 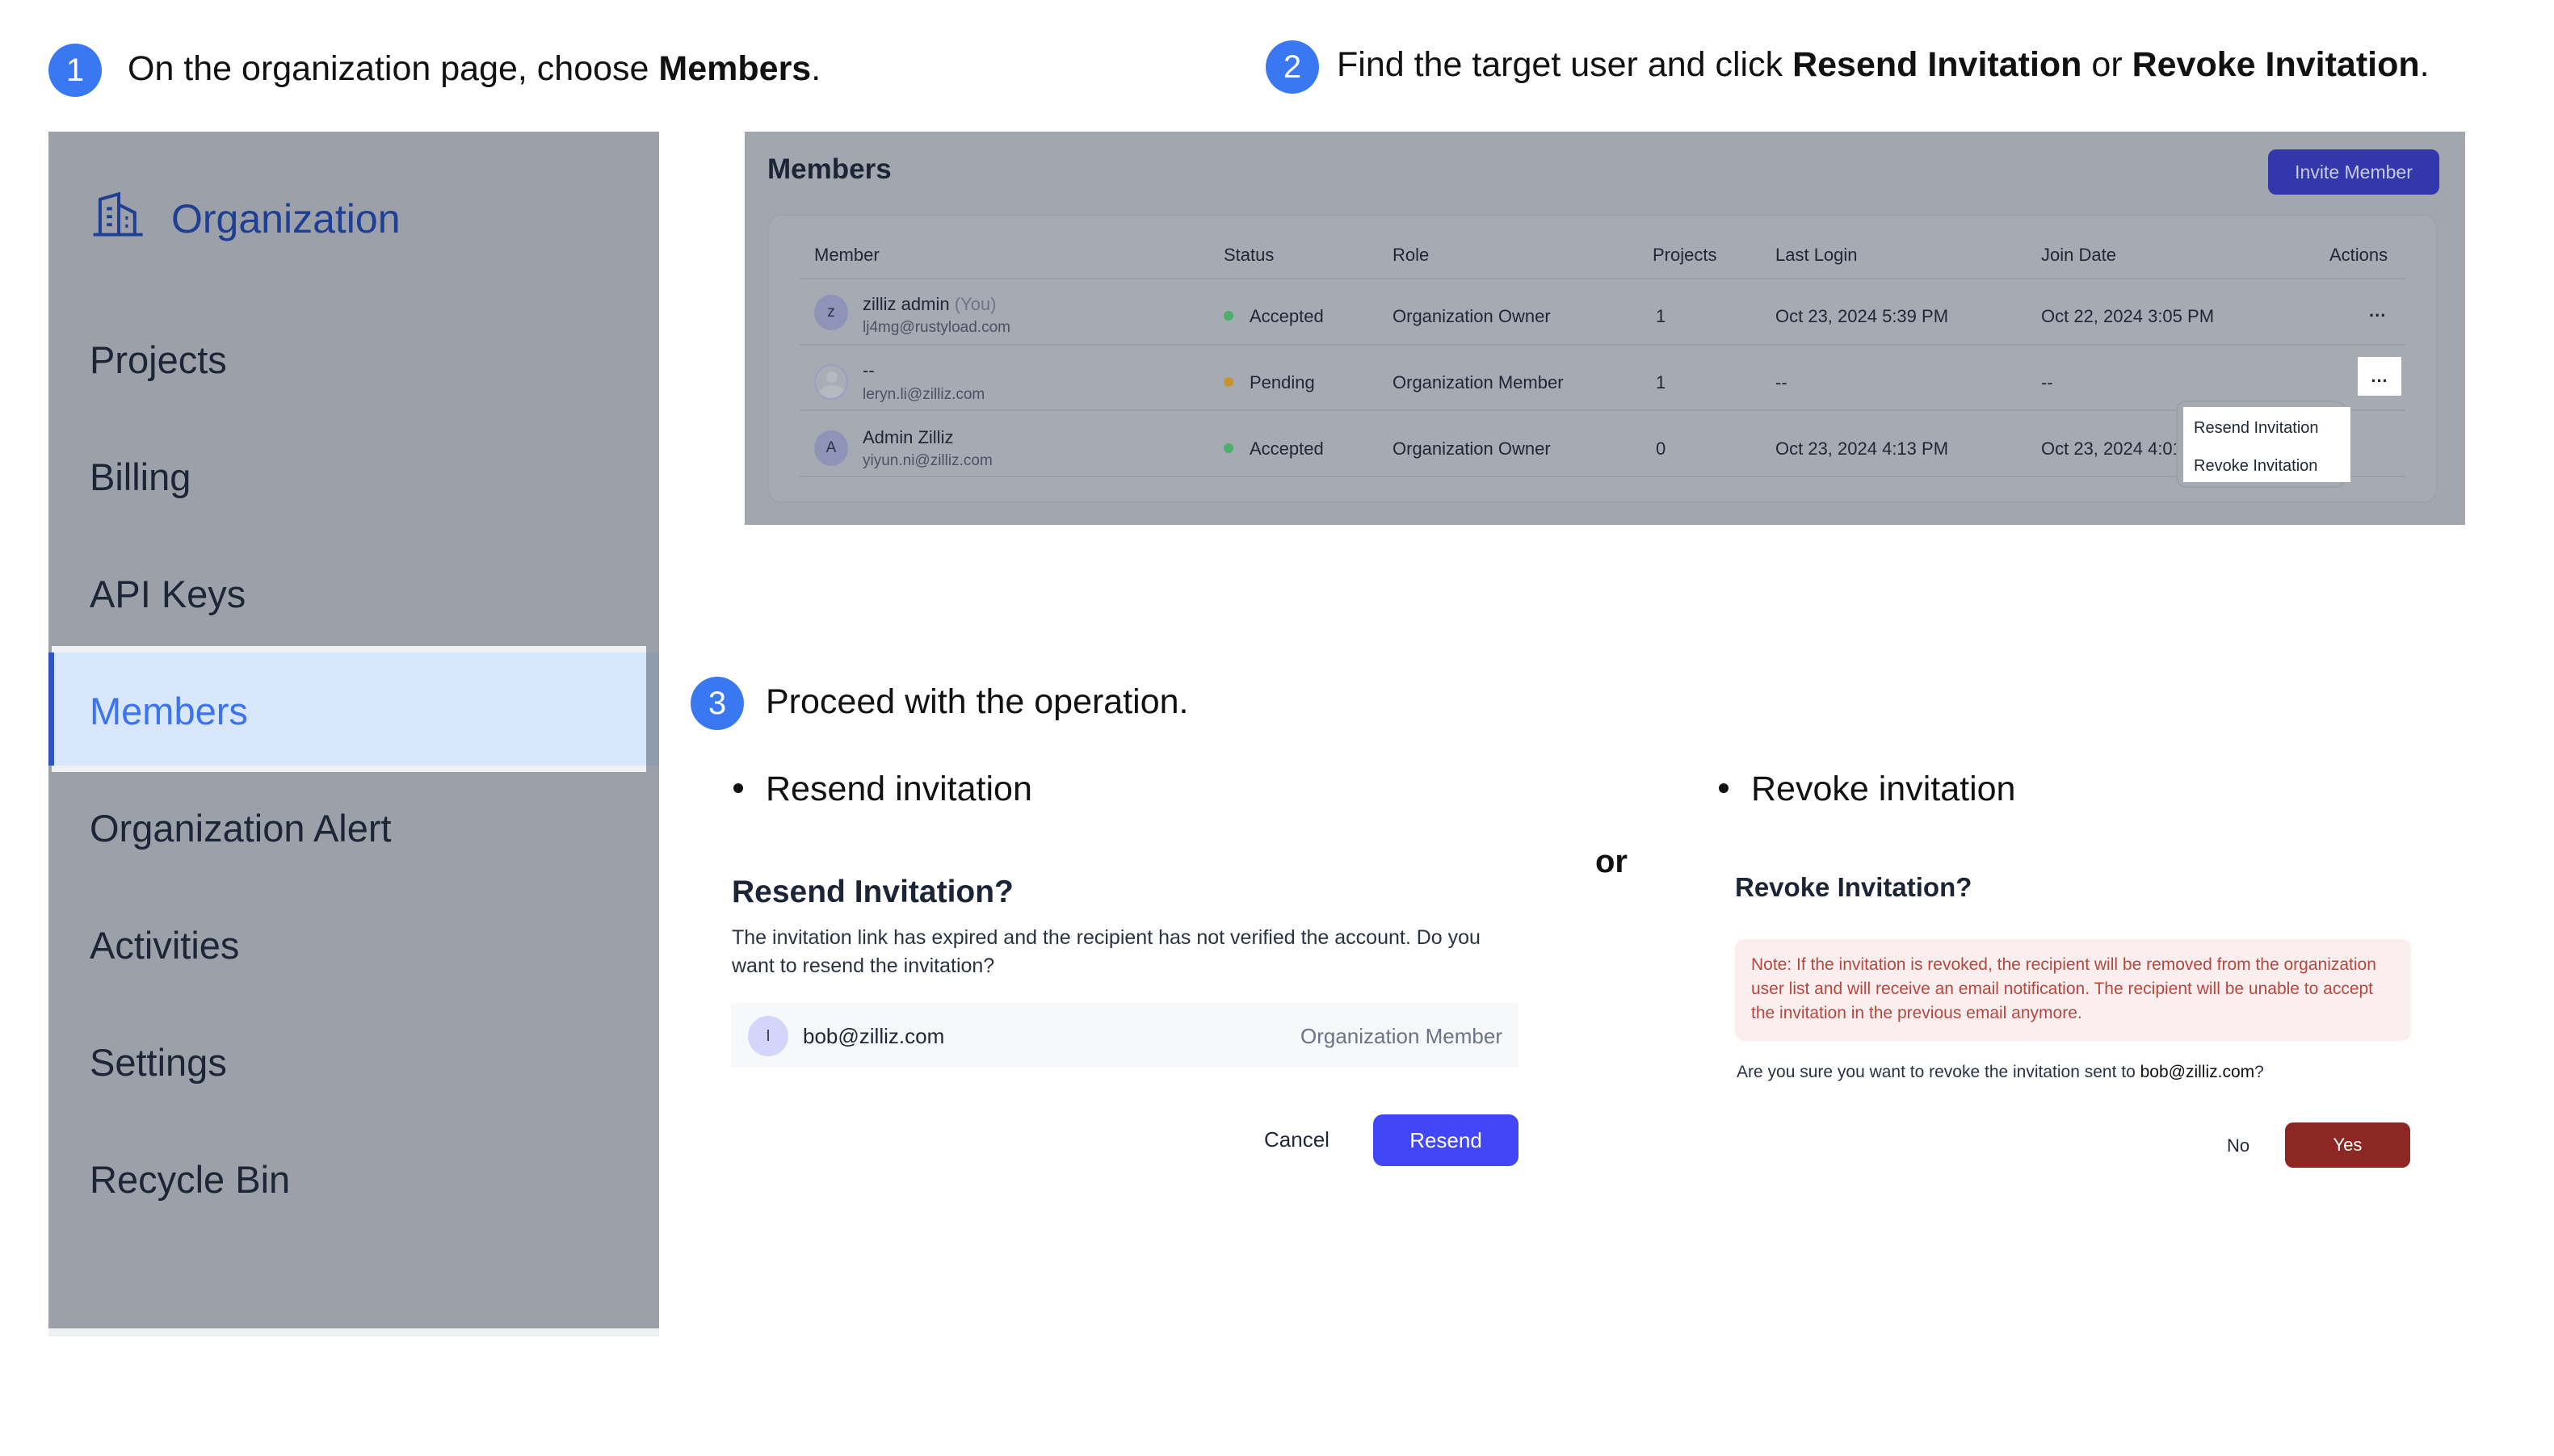 What do you see at coordinates (168, 594) in the screenshot?
I see `sidebar-item-api-keys: API Keys` at bounding box center [168, 594].